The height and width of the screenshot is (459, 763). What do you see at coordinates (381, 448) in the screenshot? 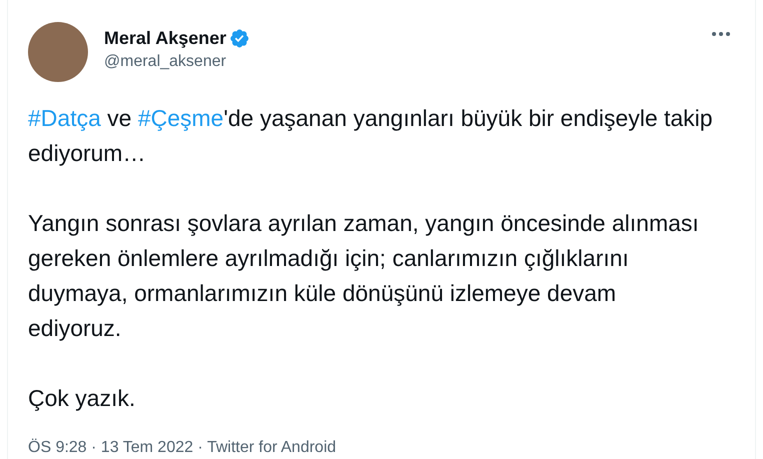
I see `tweet-timestamp: ÖS 9:28 · 13 Tem 2022 · Twitter for Android` at bounding box center [381, 448].